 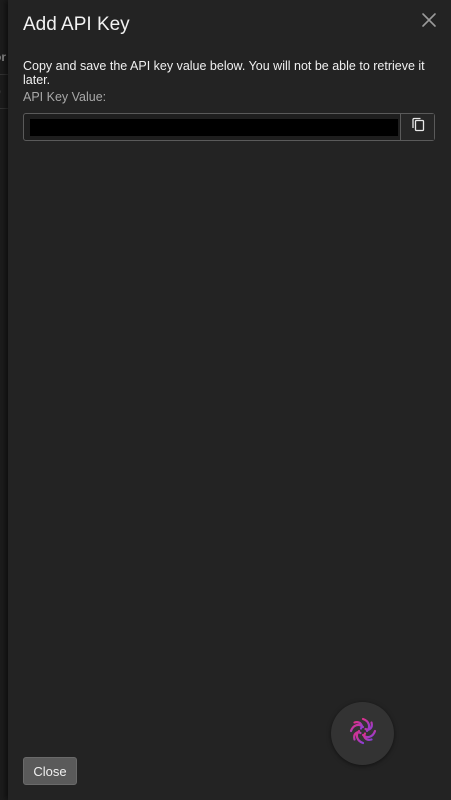 I want to click on api-key-label: API Key Value:, so click(x=65, y=97).